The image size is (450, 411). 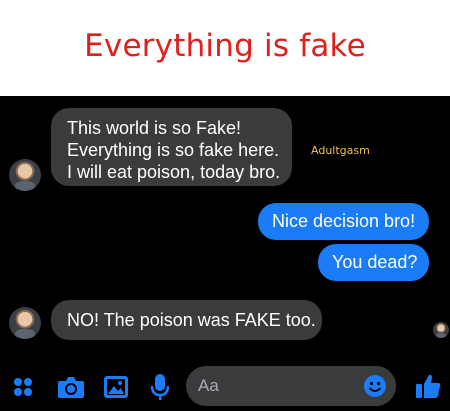 I want to click on outgoing-message: Nice decision bro!, so click(x=343, y=221).